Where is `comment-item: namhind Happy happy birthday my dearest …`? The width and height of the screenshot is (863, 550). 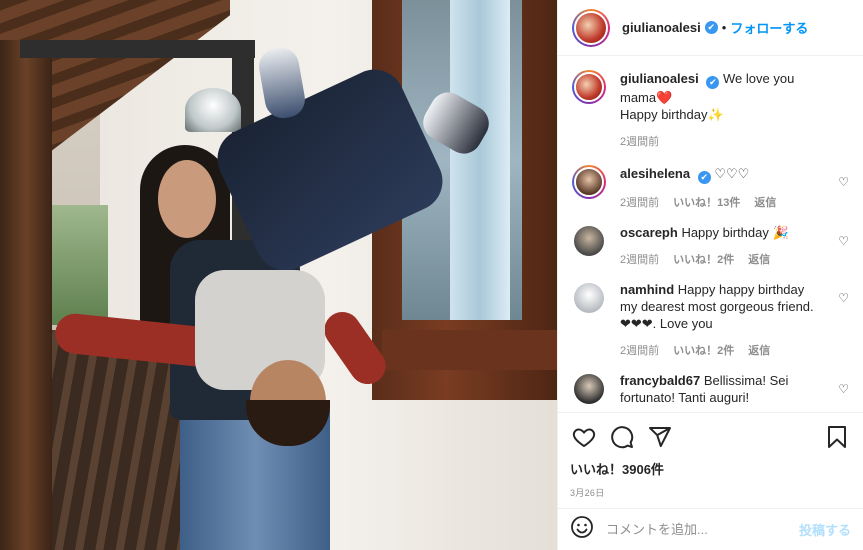
comment-item: namhind Happy happy birthday my dearest … is located at coordinates (710, 319).